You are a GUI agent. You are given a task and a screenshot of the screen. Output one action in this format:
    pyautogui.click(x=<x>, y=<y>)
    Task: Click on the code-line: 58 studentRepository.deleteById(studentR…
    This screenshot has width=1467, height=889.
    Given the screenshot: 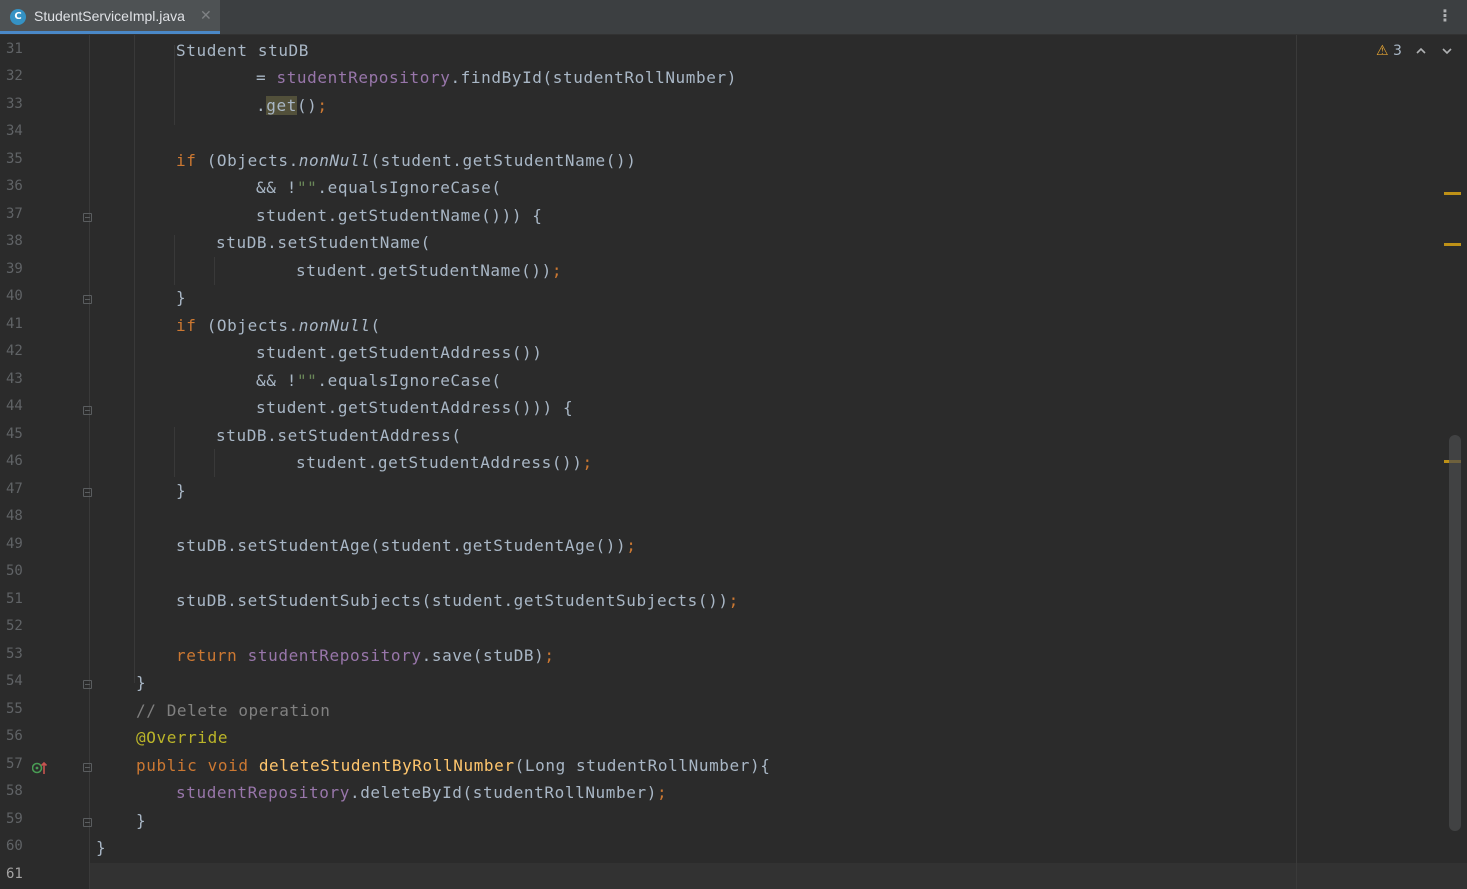 What is the action you would take?
    pyautogui.click(x=720, y=793)
    